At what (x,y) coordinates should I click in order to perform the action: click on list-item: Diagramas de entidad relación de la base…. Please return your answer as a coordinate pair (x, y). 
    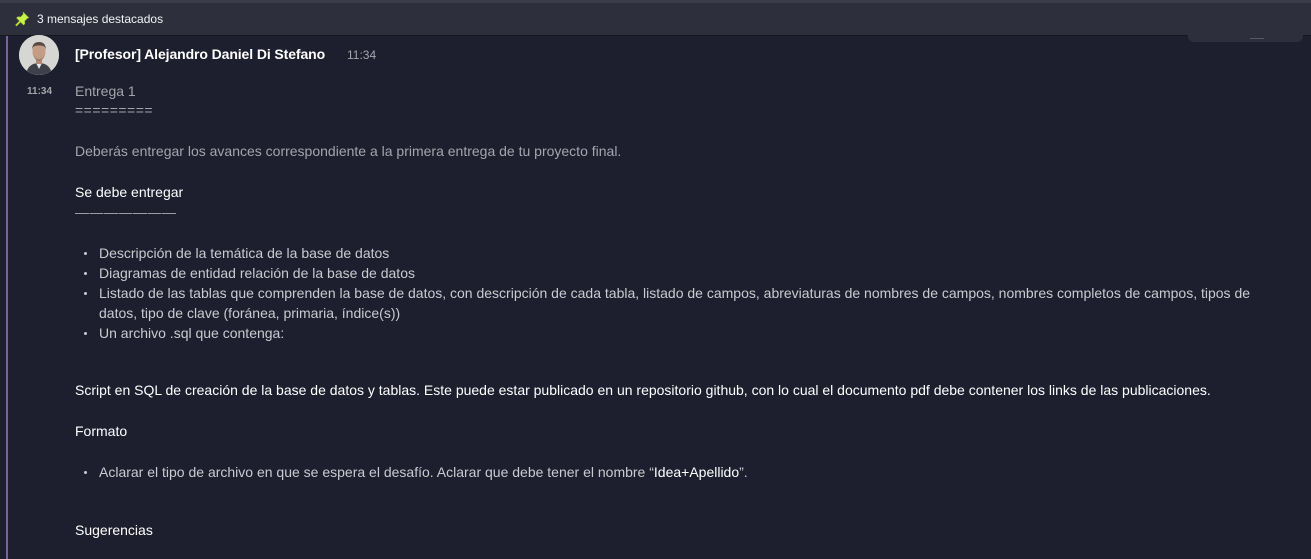
    Looking at the image, I should click on (667, 273).